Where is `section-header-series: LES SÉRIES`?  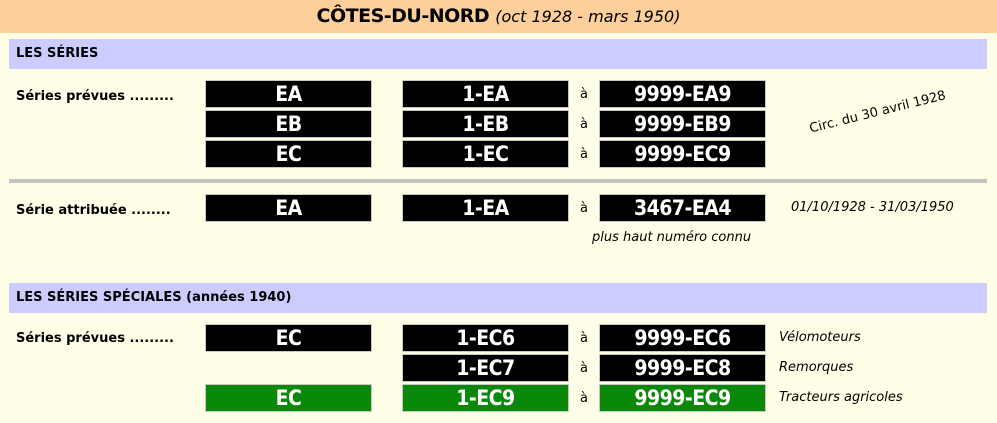 section-header-series: LES SÉRIES is located at coordinates (498, 54).